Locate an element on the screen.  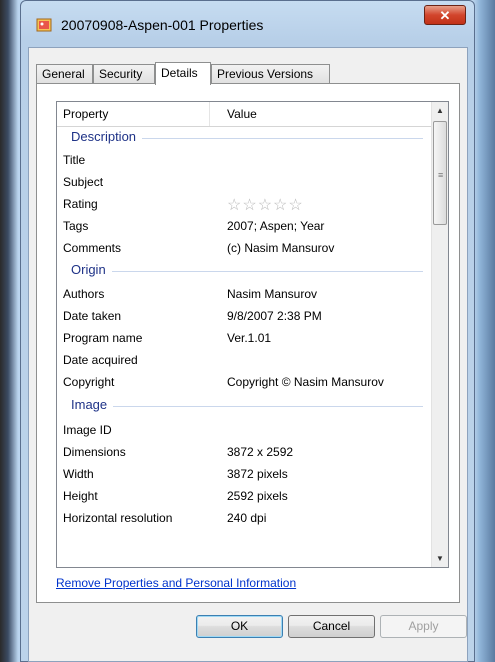
scroll-down-arrow-icon: ▼ is located at coordinates (440, 558).